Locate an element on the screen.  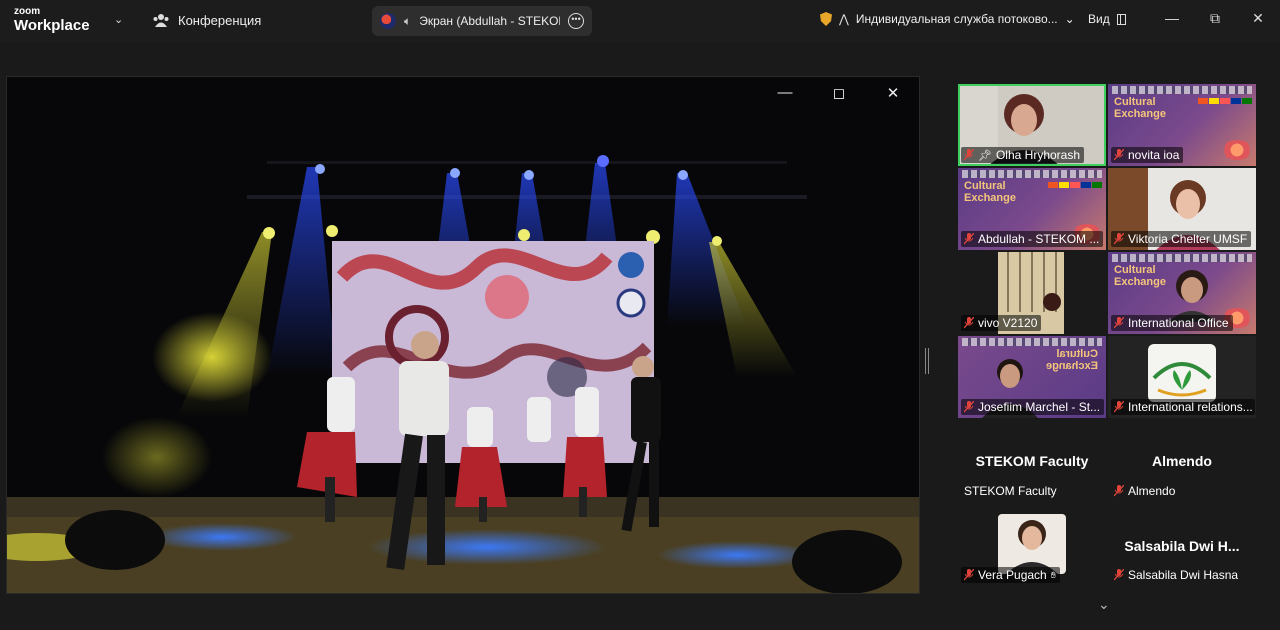
participant-name-tag: STEKOM Faculty is located at coordinates (1011, 491).